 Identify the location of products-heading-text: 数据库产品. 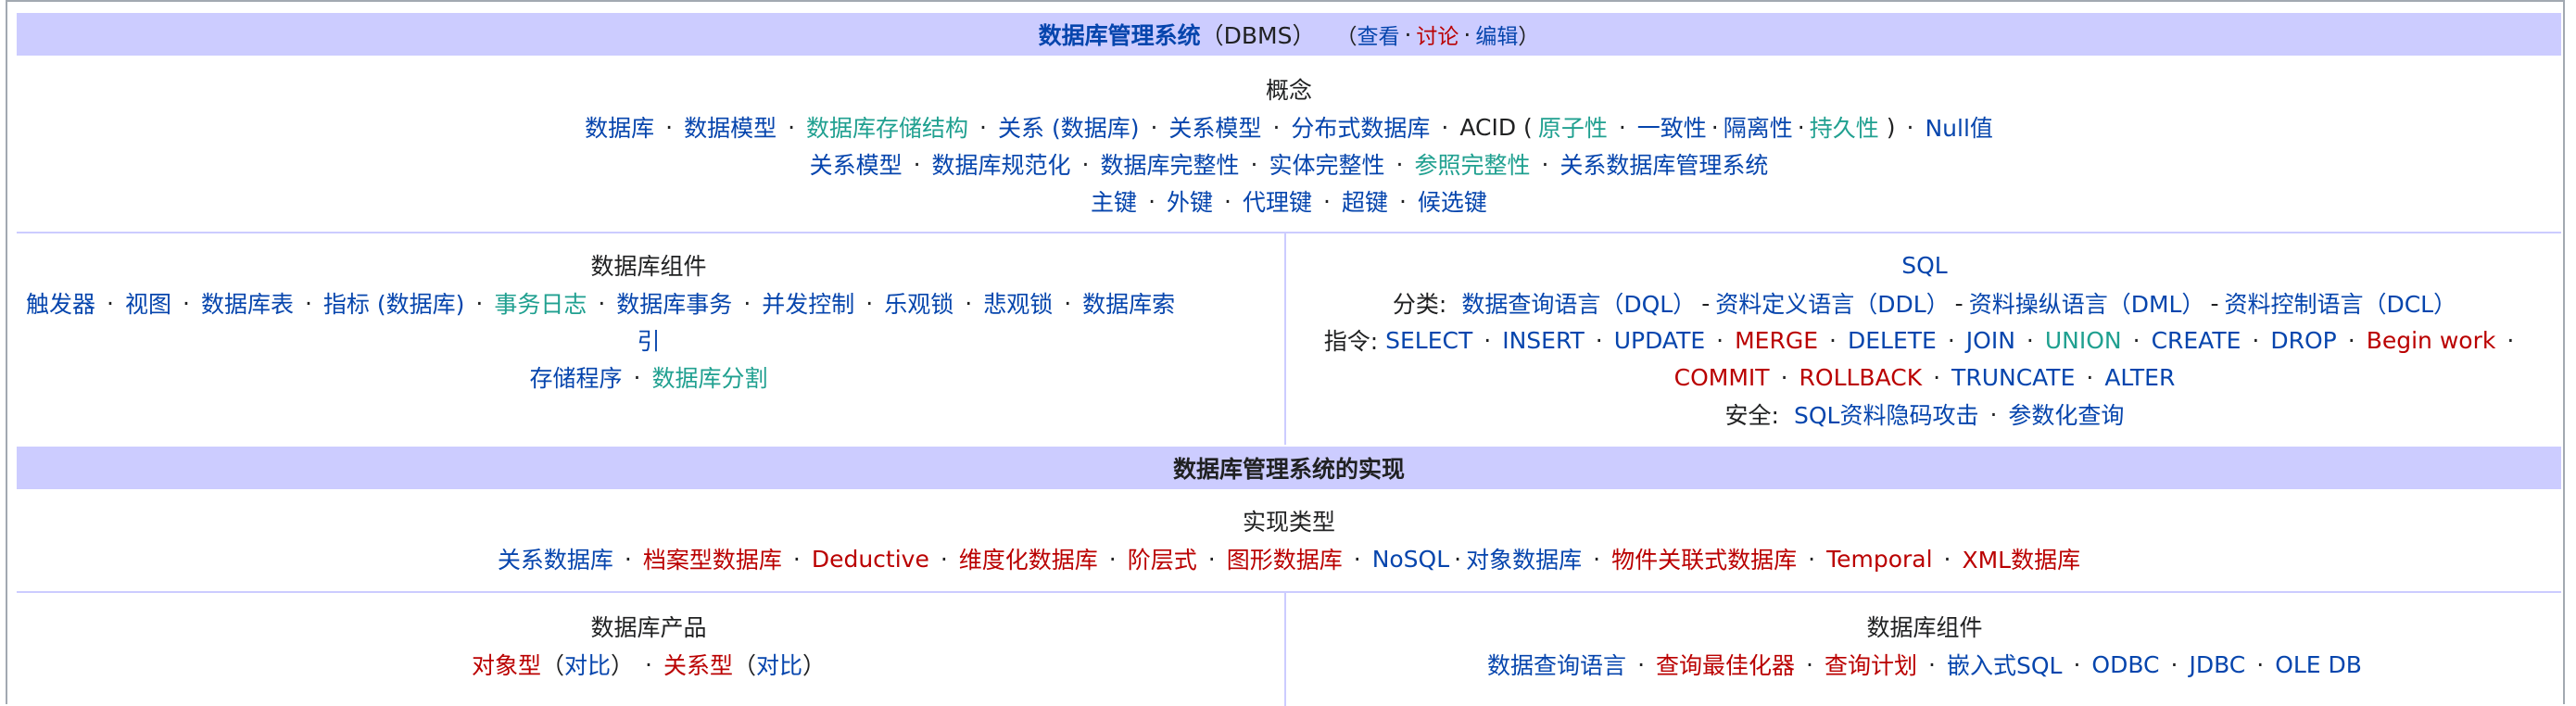
(648, 627).